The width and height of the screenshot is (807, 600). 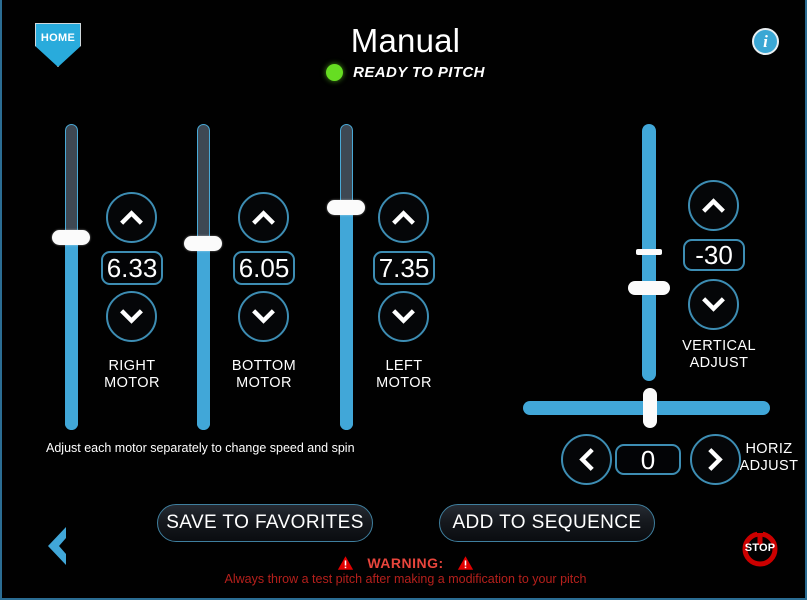 I want to click on right-motor-label-line2: MOTOR, so click(x=132, y=383).